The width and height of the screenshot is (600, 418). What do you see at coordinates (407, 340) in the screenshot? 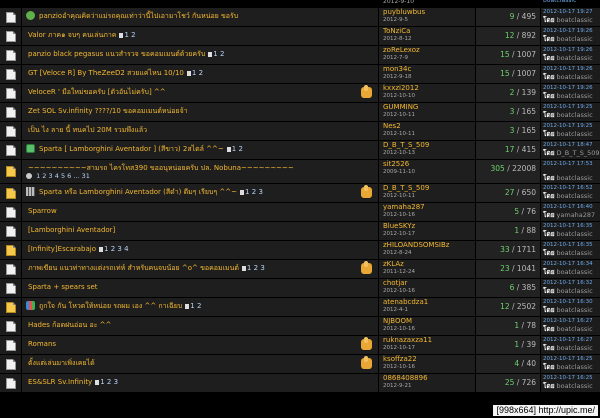
I see `author-link: ruknazaxza11` at bounding box center [407, 340].